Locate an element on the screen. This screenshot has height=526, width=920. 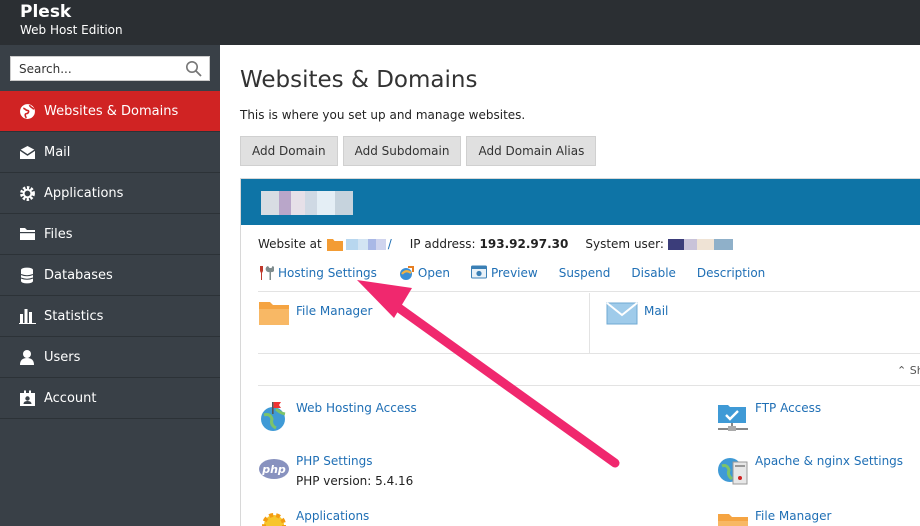
globe-flag-icon is located at coordinates (273, 416).